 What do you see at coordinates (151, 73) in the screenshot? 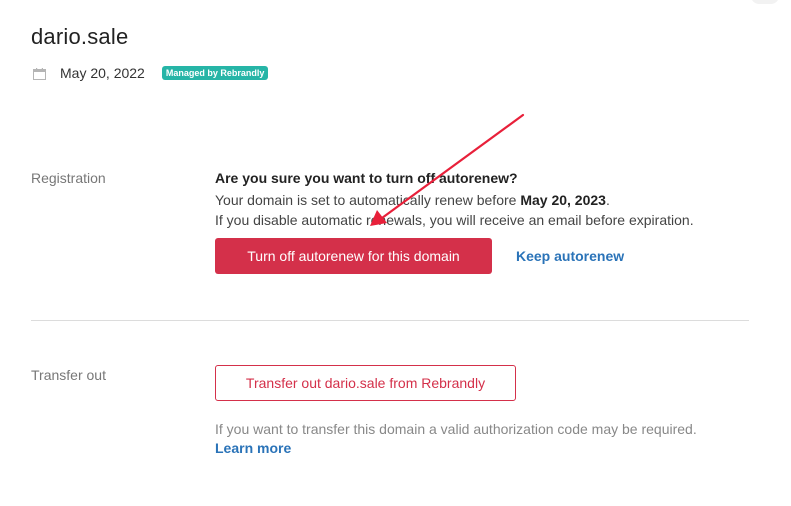
I see `domain-meta: May 20, 2022 Managed by Rebrandly` at bounding box center [151, 73].